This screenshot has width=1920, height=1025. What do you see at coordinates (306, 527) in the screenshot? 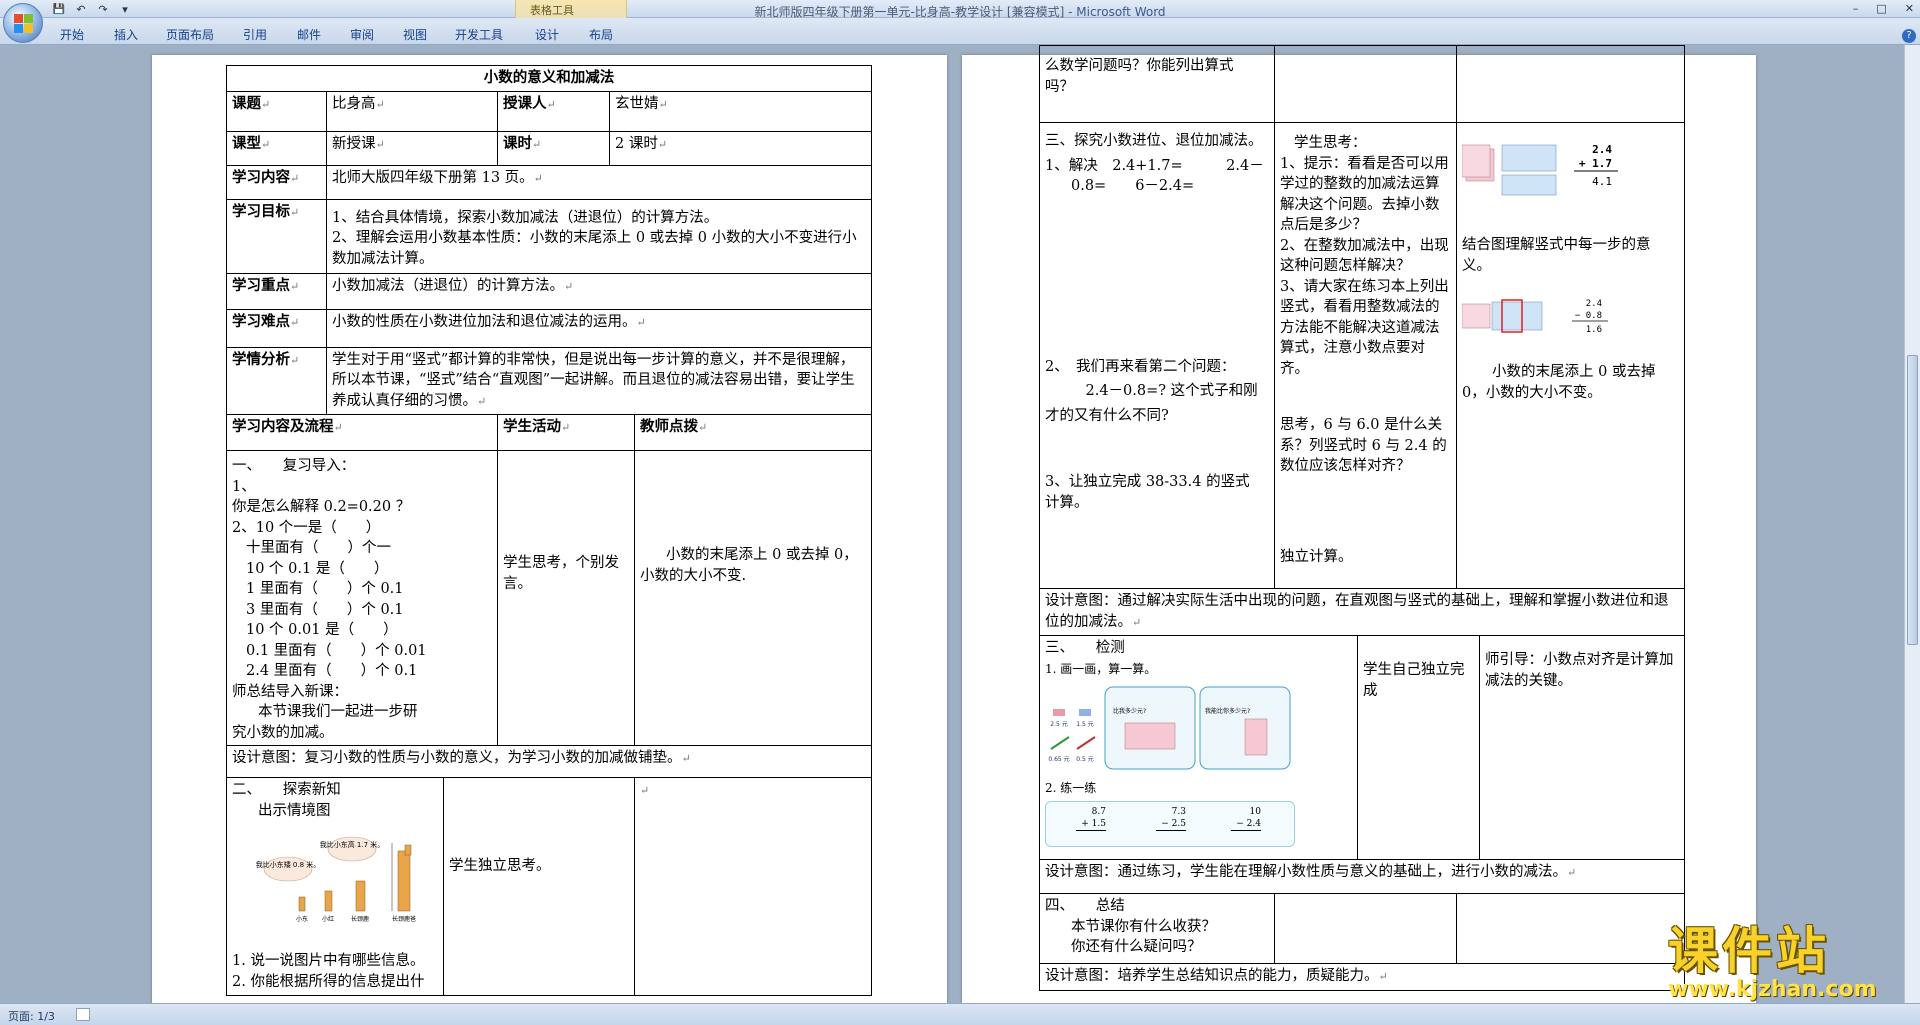
I see `s1-line: 2、10 个一是（ ）` at bounding box center [306, 527].